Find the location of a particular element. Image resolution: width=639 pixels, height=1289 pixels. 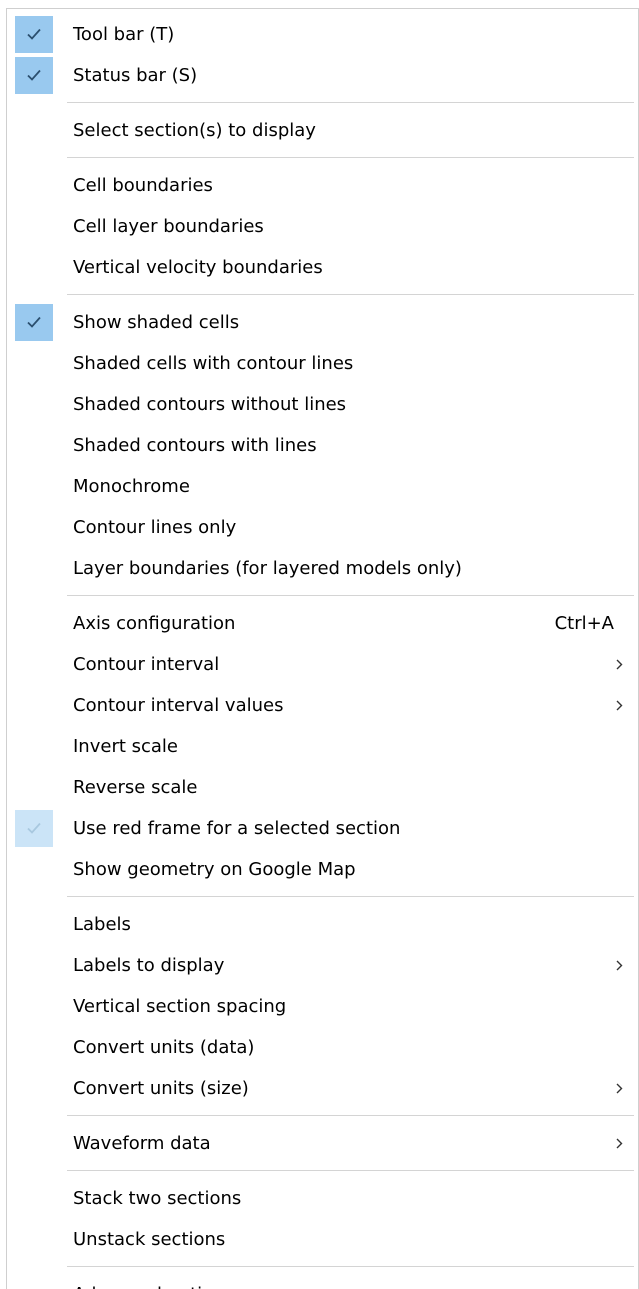

menu-item-label: Shaded contours without lines is located at coordinates (210, 404).